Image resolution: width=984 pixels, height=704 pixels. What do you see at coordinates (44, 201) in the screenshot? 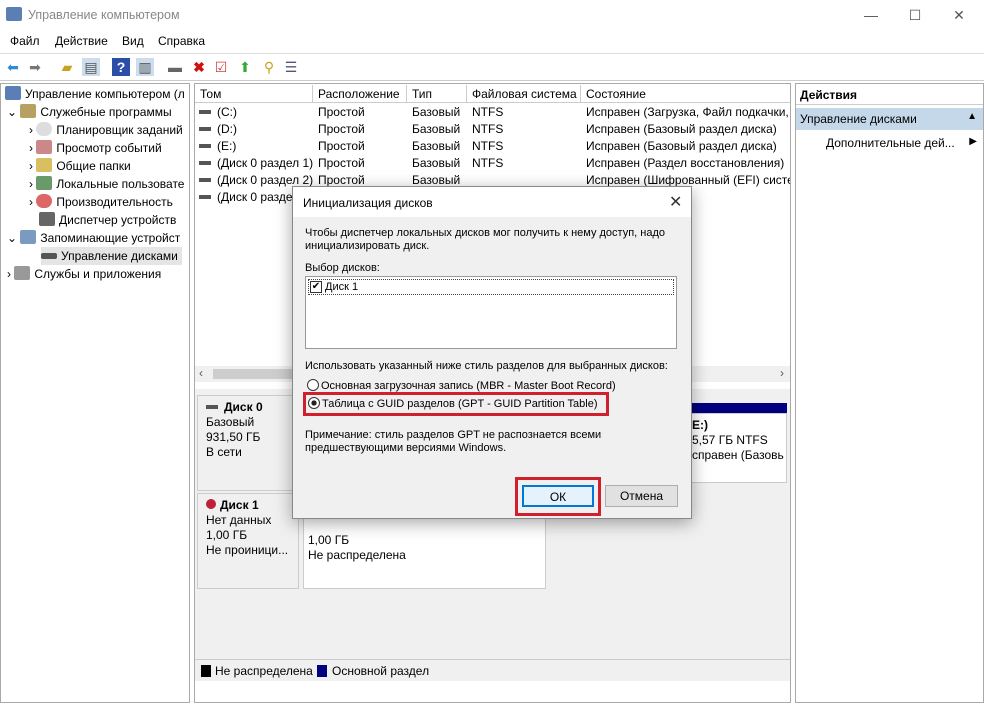
I see `performance-icon` at bounding box center [44, 201].